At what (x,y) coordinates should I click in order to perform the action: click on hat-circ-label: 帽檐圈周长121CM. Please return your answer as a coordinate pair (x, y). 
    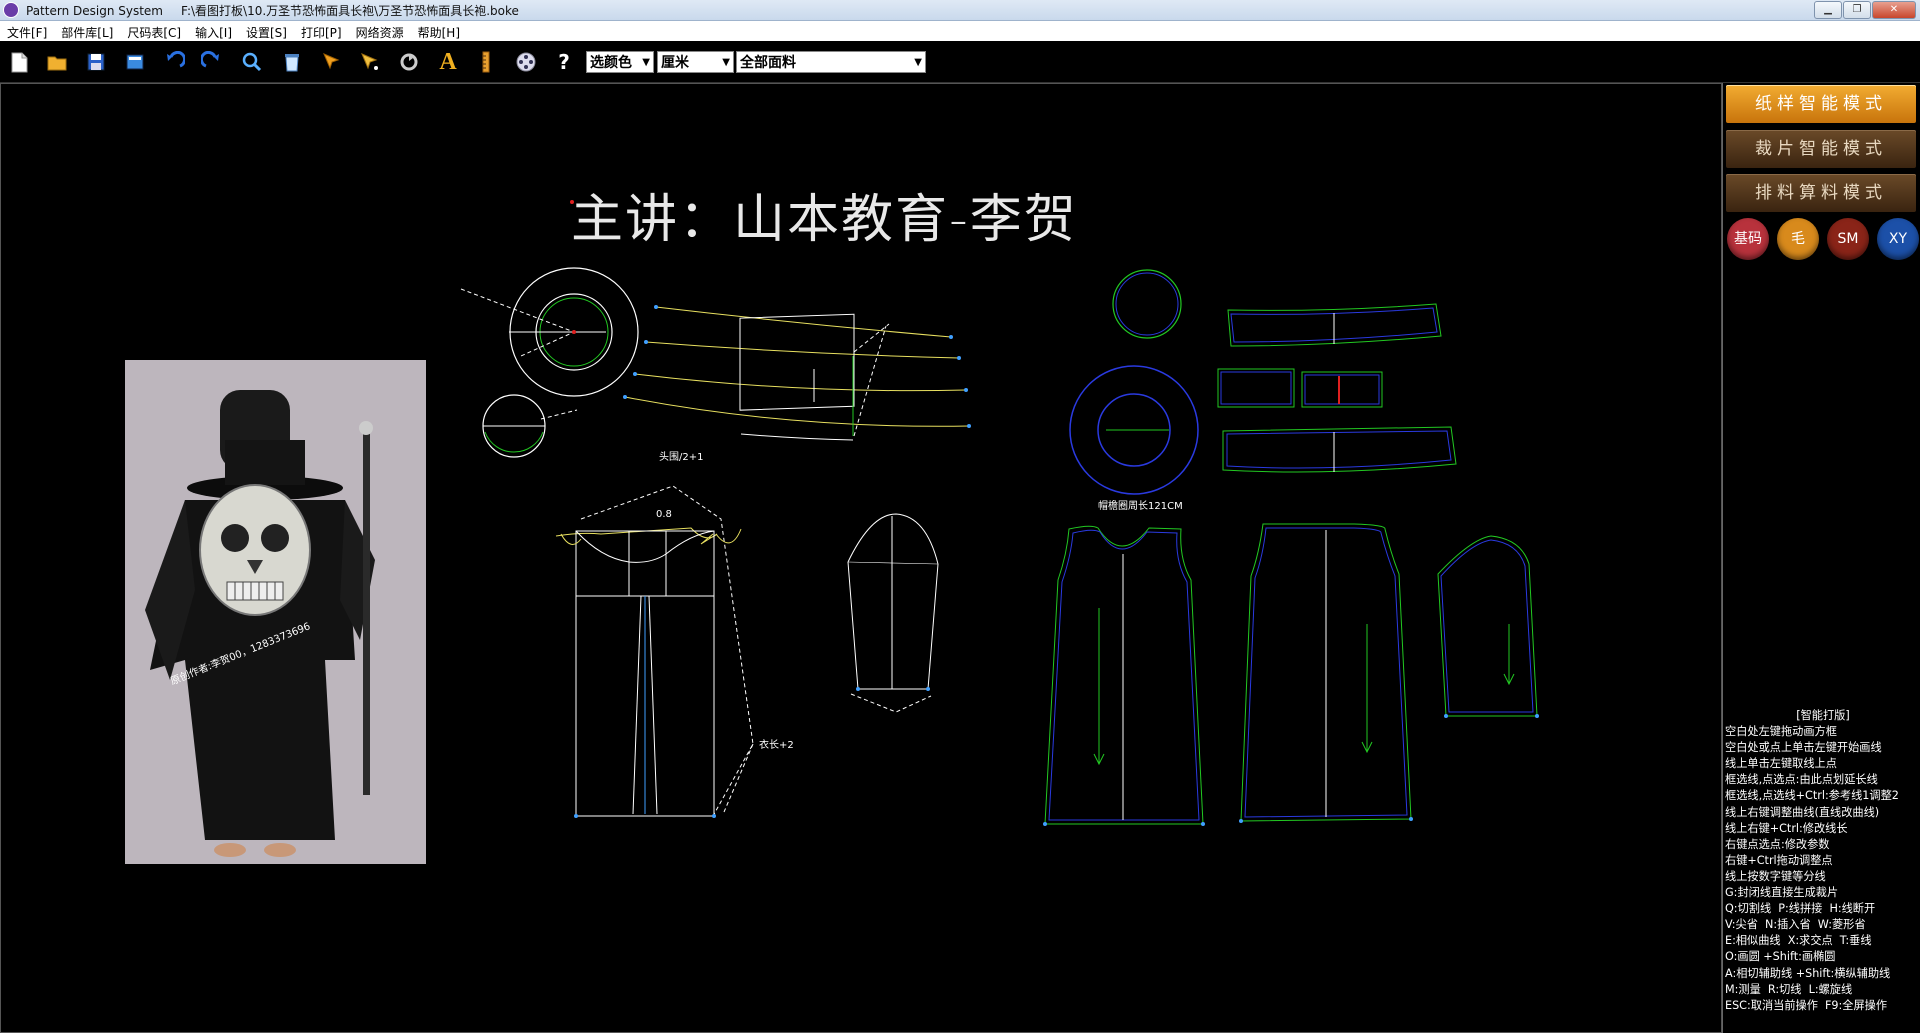
    Looking at the image, I should click on (1140, 506).